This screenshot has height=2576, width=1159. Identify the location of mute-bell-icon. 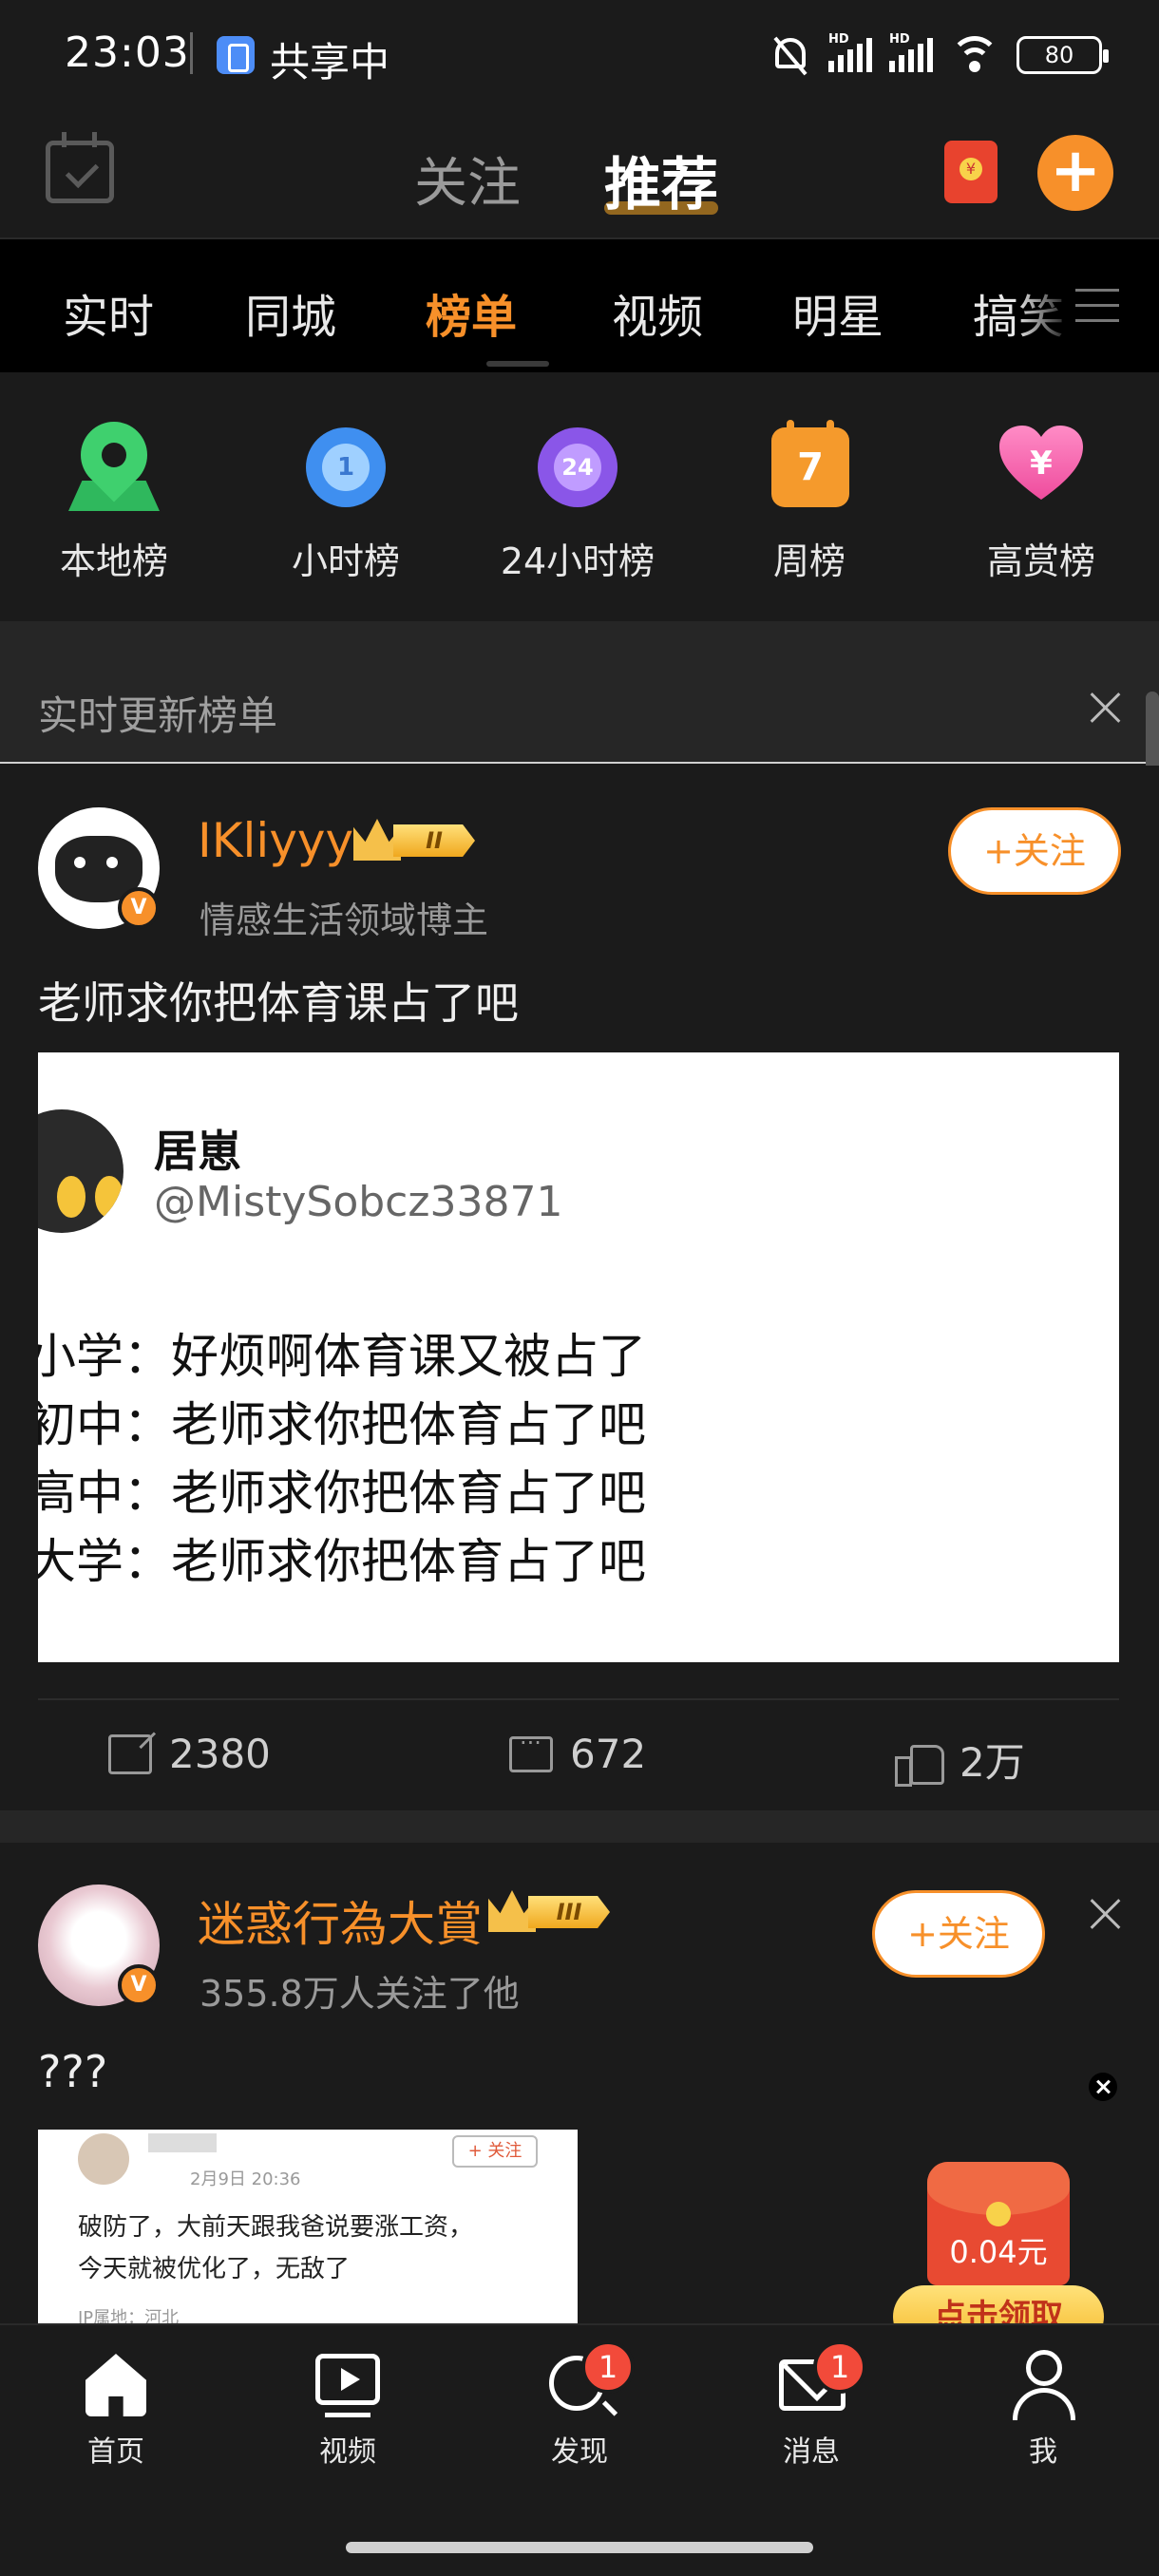
(790, 55).